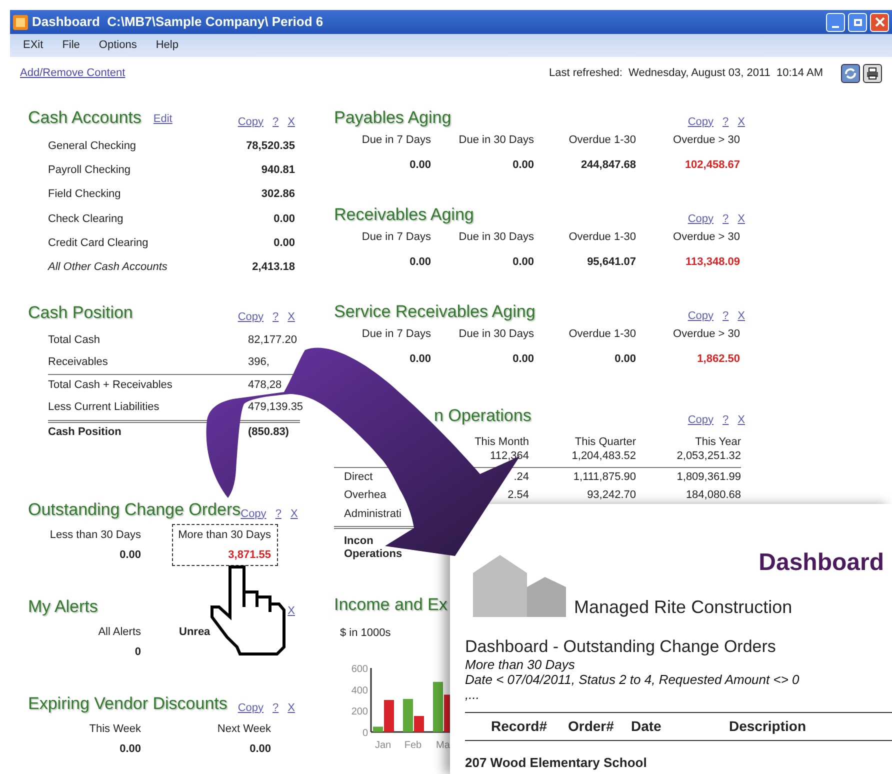 Image resolution: width=892 pixels, height=774 pixels. Describe the element at coordinates (359, 669) in the screenshot. I see `y-tick-label: 600` at that location.